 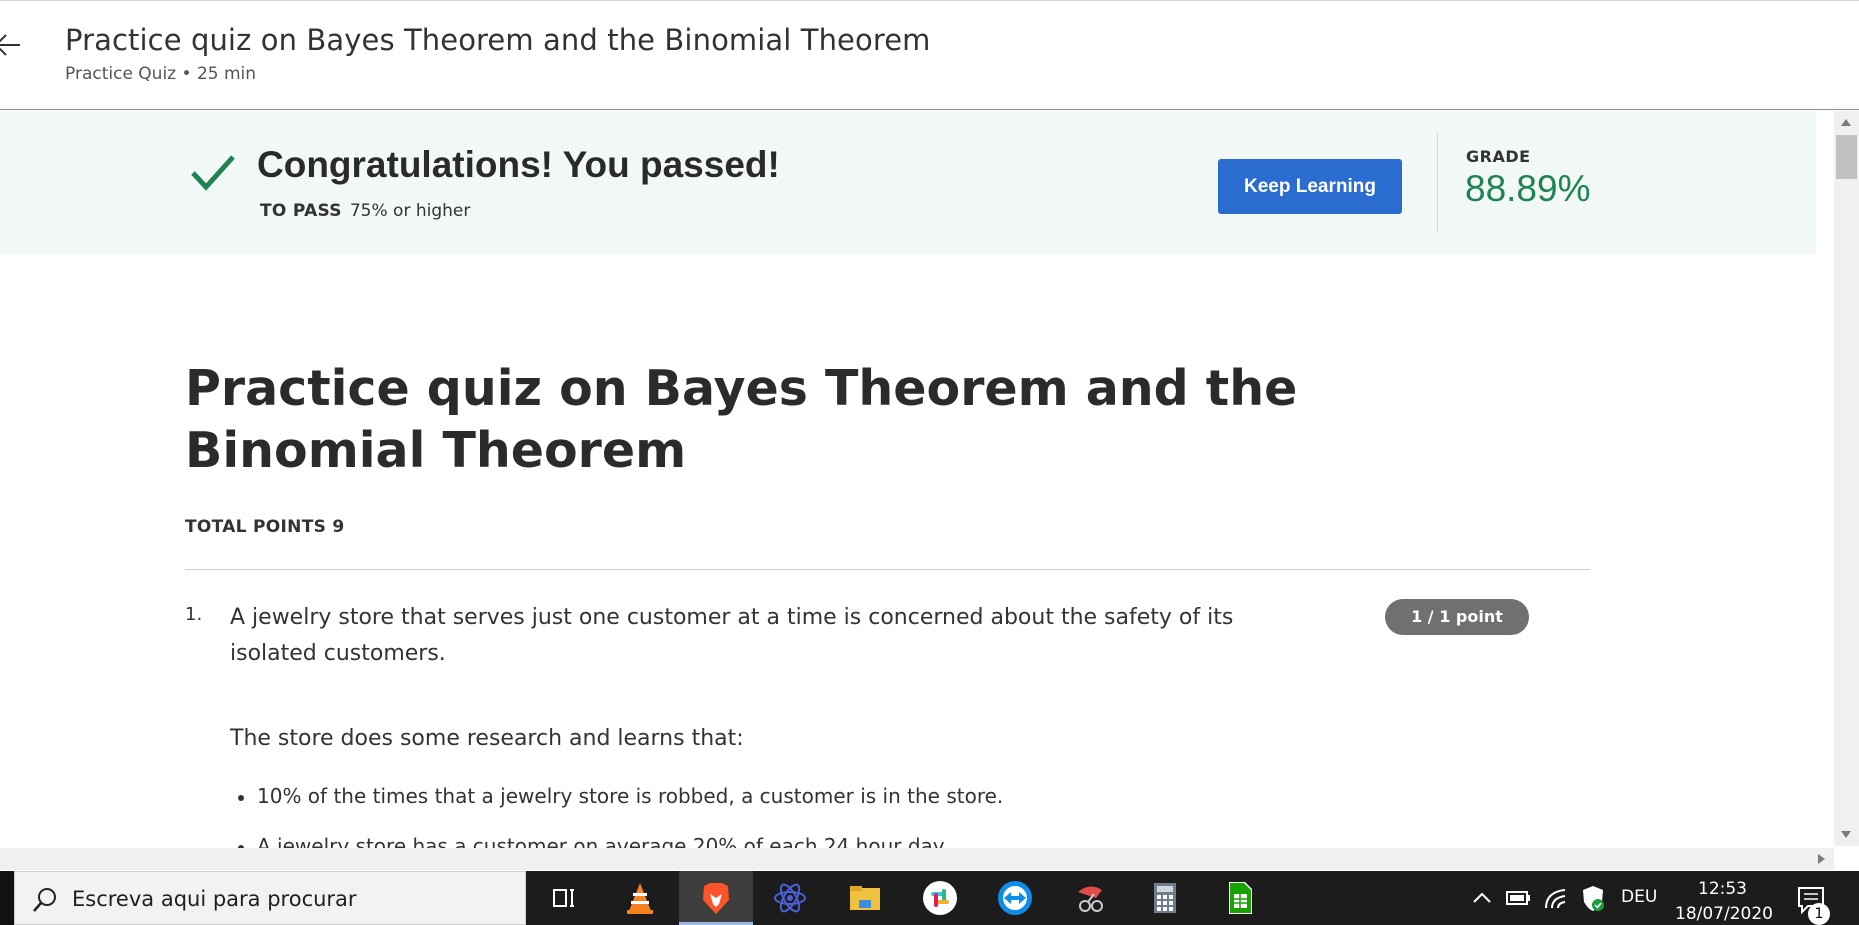 I want to click on chevron-up-icon, so click(x=1482, y=898).